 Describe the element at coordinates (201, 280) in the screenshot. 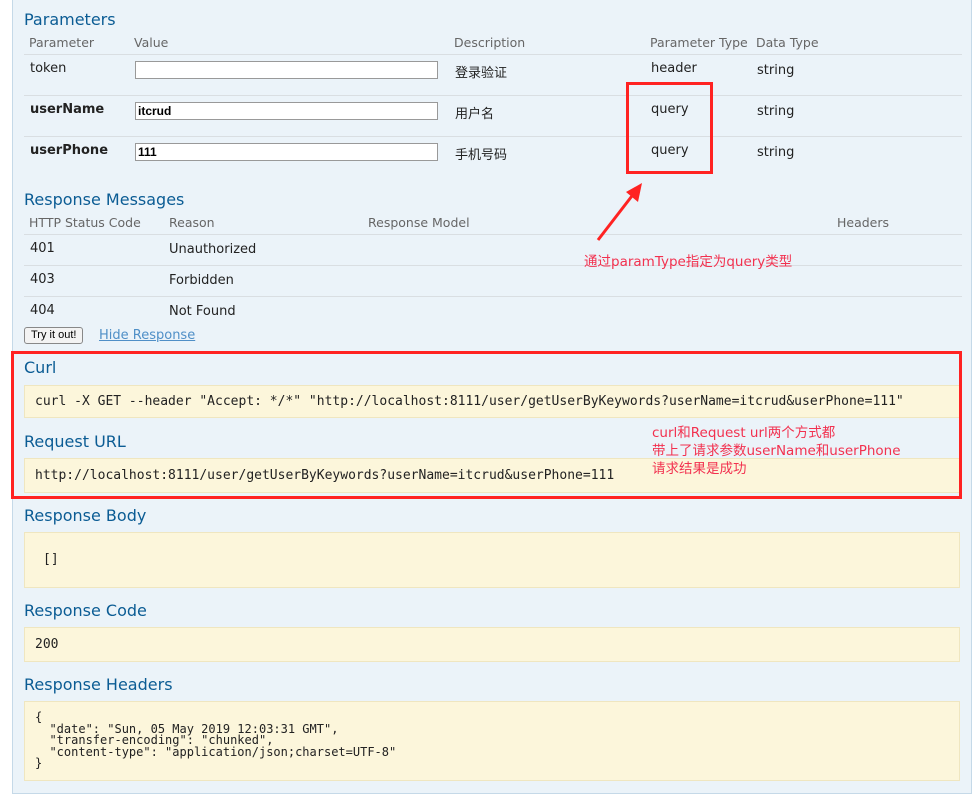

I see `reason-403: Forbidden` at that location.